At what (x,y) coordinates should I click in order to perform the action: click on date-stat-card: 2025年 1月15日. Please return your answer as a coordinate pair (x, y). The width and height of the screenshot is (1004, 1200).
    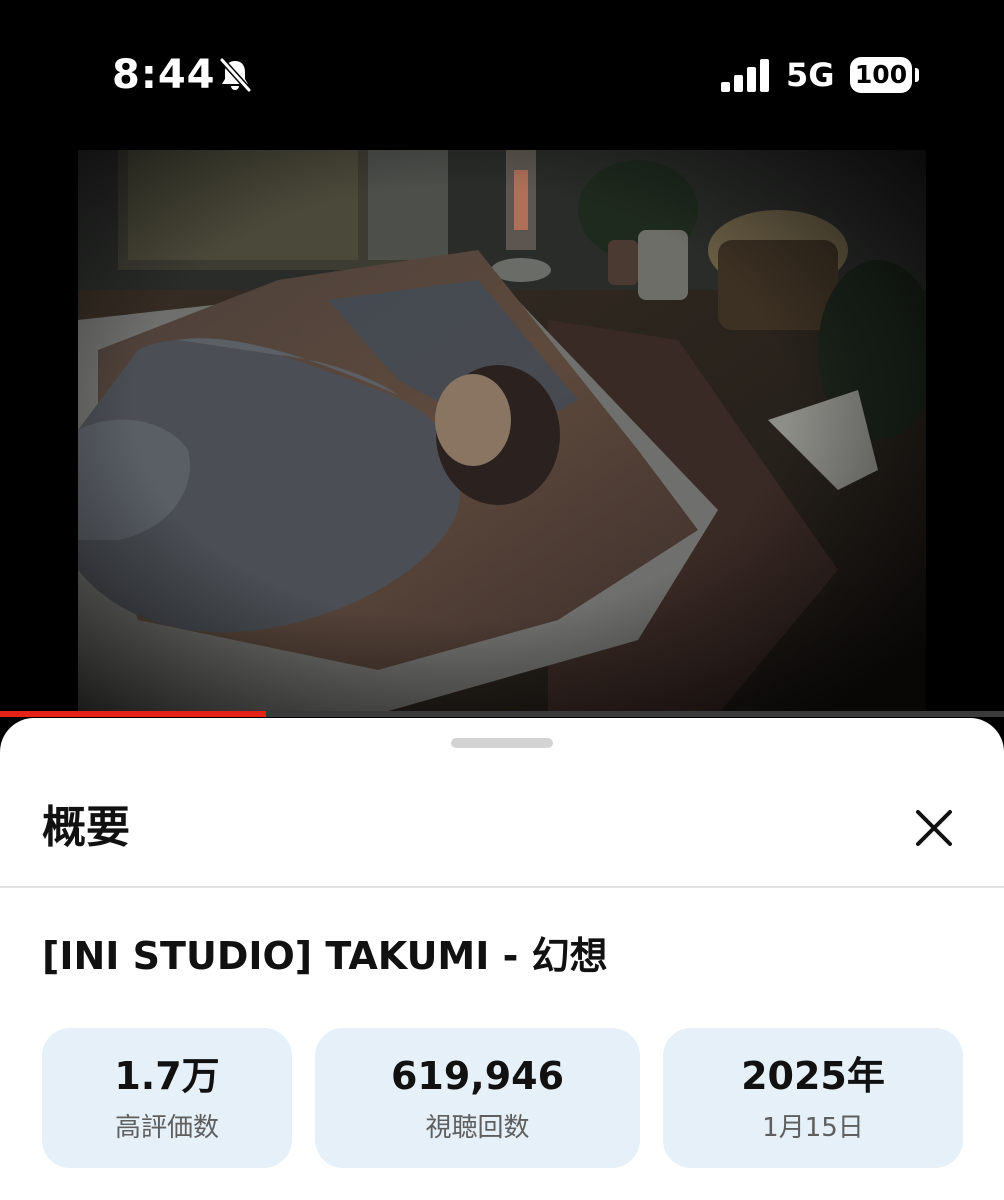
    Looking at the image, I should click on (813, 1098).